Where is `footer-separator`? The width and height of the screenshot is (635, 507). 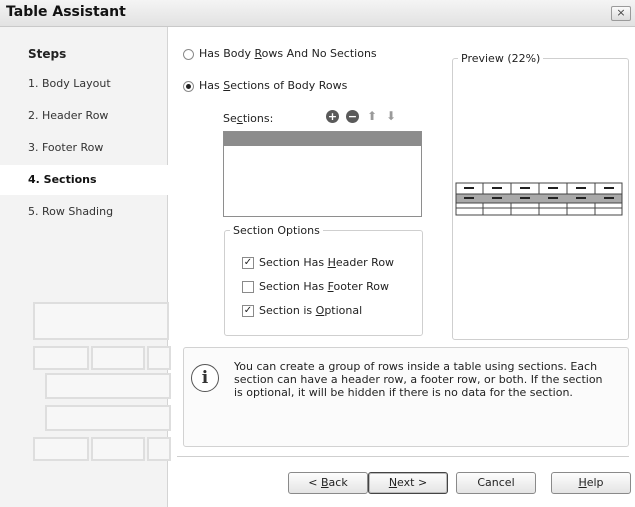 footer-separator is located at coordinates (403, 456).